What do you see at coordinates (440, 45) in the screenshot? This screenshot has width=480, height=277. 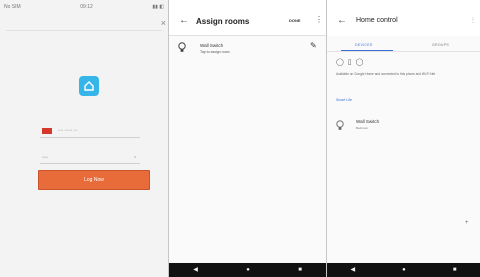 I see `tab-groups: GROUPS` at bounding box center [440, 45].